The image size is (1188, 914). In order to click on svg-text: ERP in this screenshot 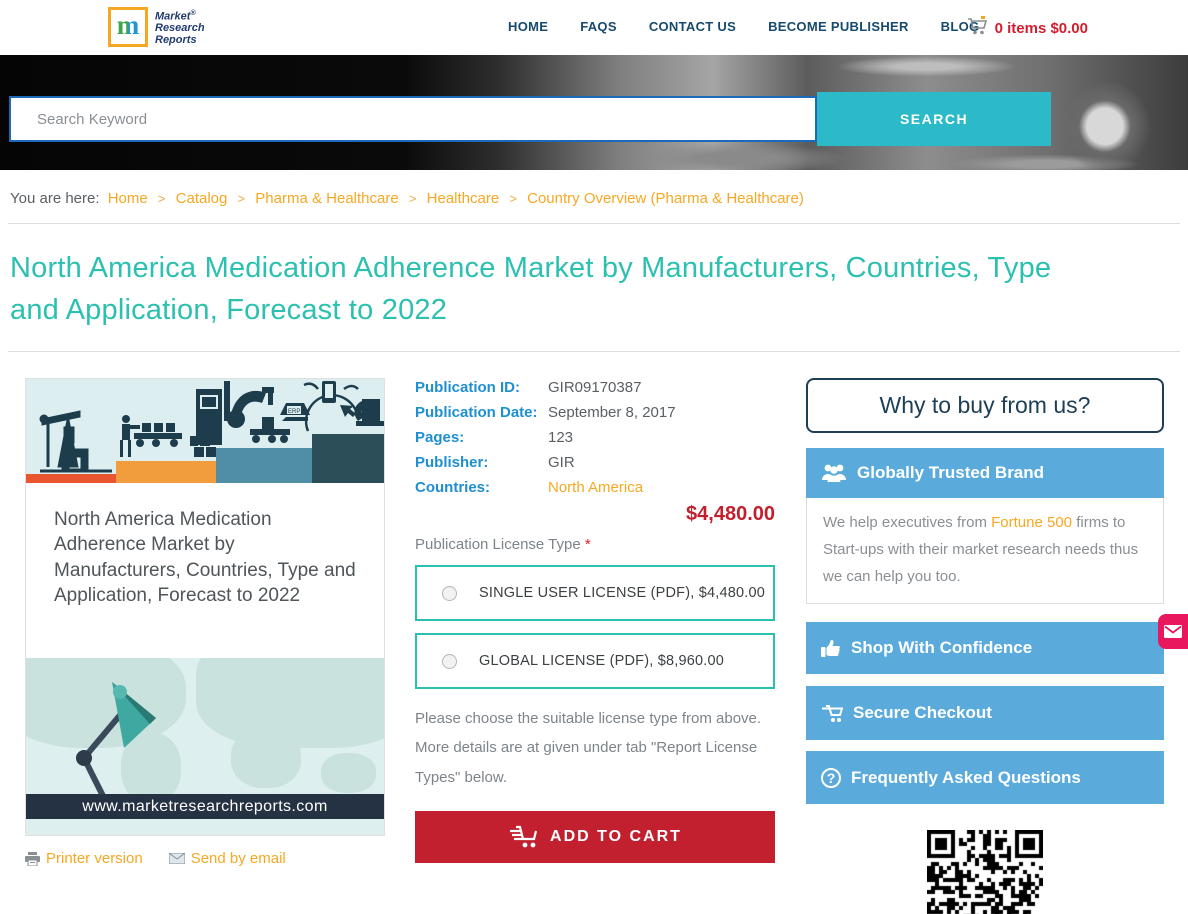, I will do `click(294, 412)`.